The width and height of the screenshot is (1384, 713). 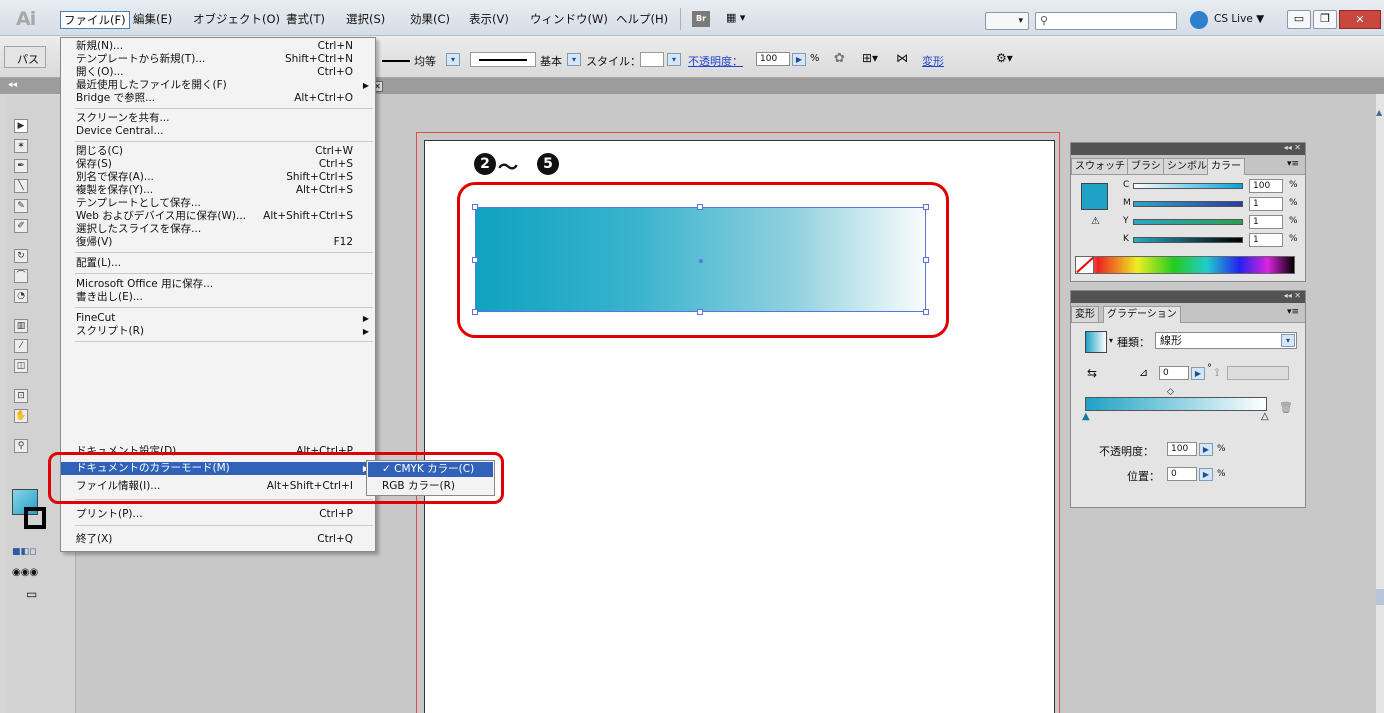 What do you see at coordinates (1293, 312) in the screenshot?
I see `gradient-panel-menu-icon: ▾≡` at bounding box center [1293, 312].